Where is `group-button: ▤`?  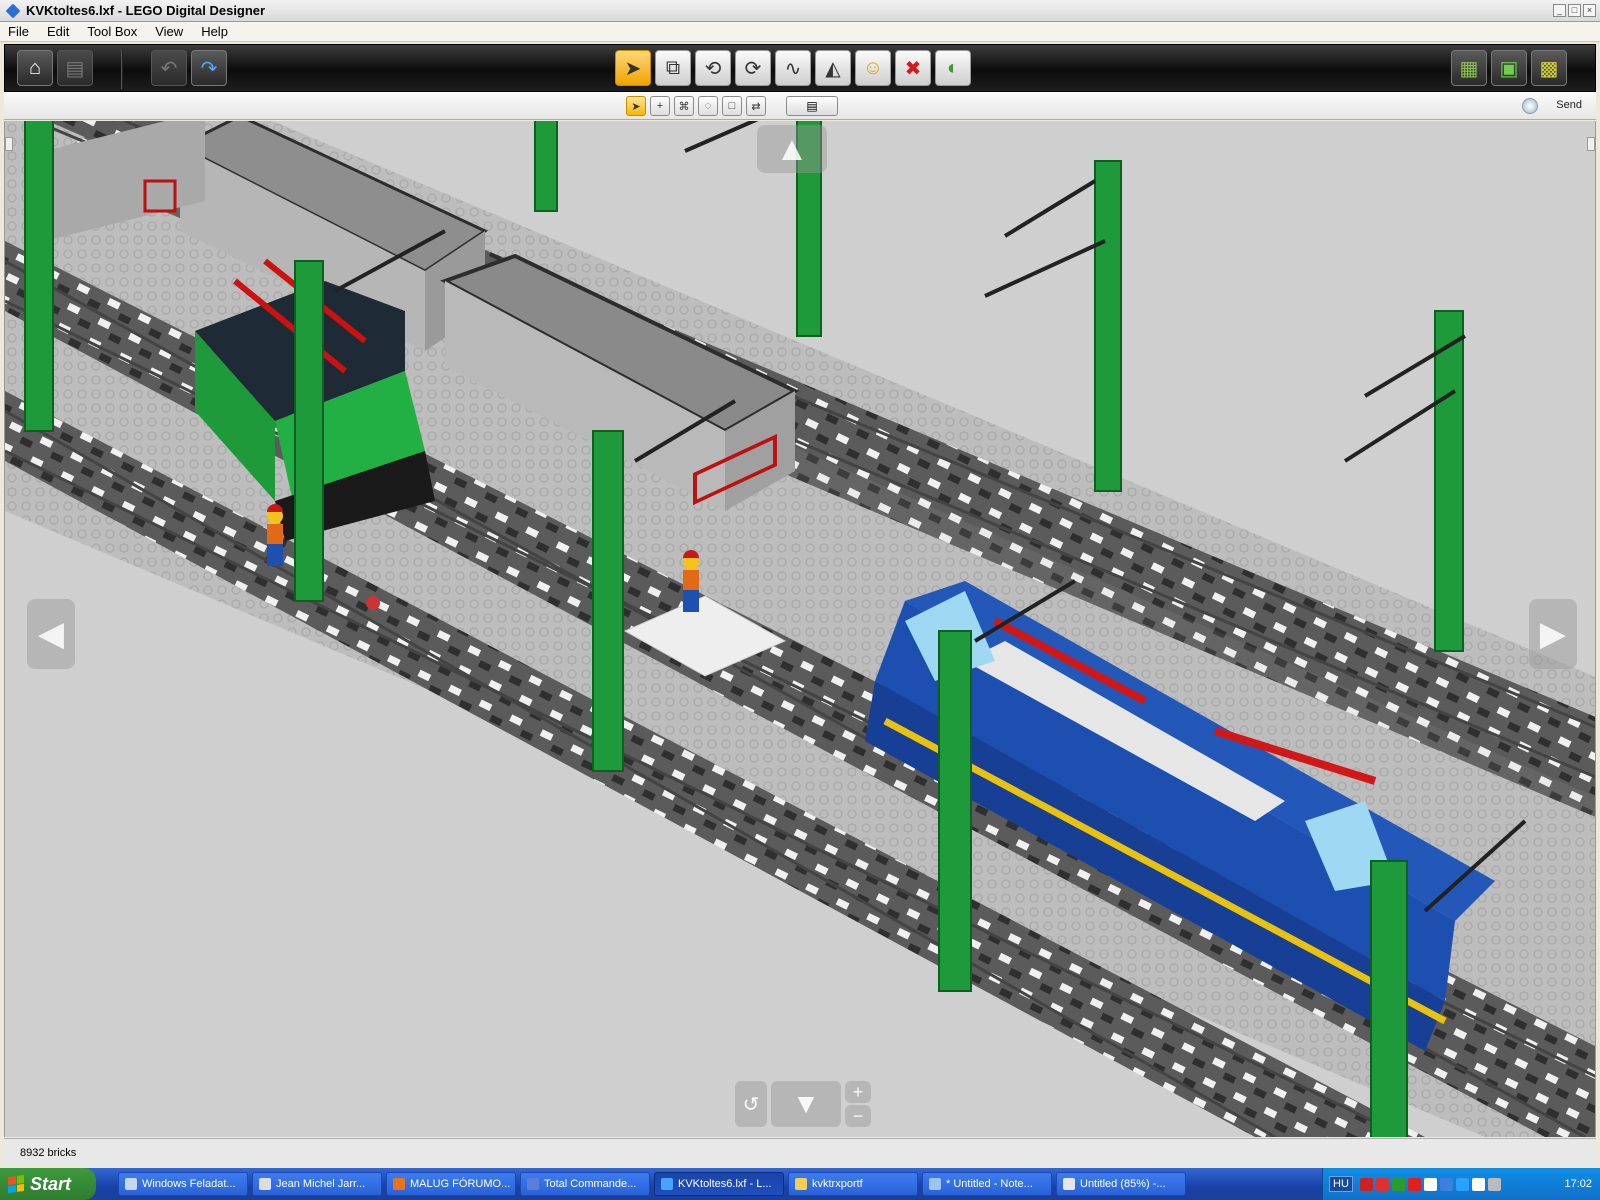 group-button: ▤ is located at coordinates (812, 106).